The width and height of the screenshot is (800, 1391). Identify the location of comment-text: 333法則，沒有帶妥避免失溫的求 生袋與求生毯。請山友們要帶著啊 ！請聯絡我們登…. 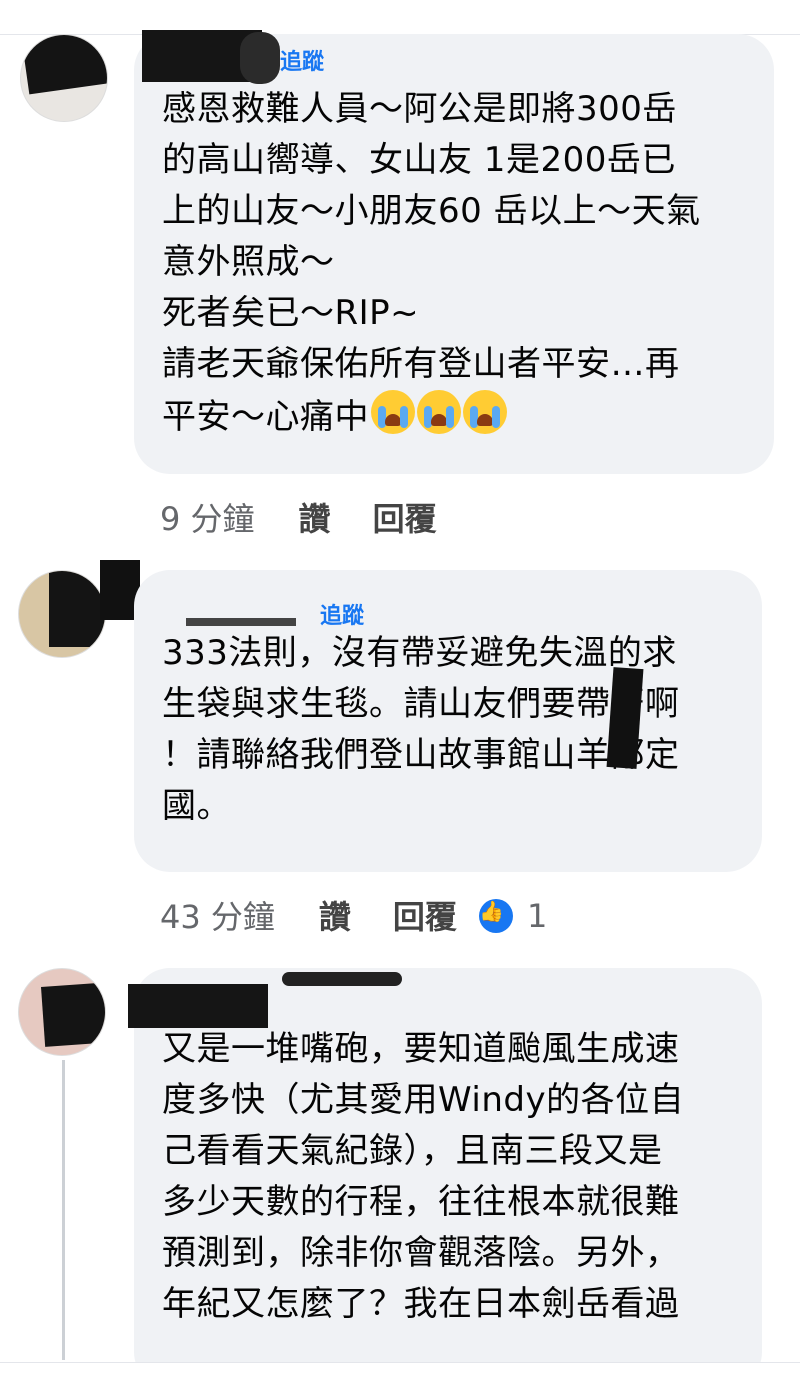
(421, 729).